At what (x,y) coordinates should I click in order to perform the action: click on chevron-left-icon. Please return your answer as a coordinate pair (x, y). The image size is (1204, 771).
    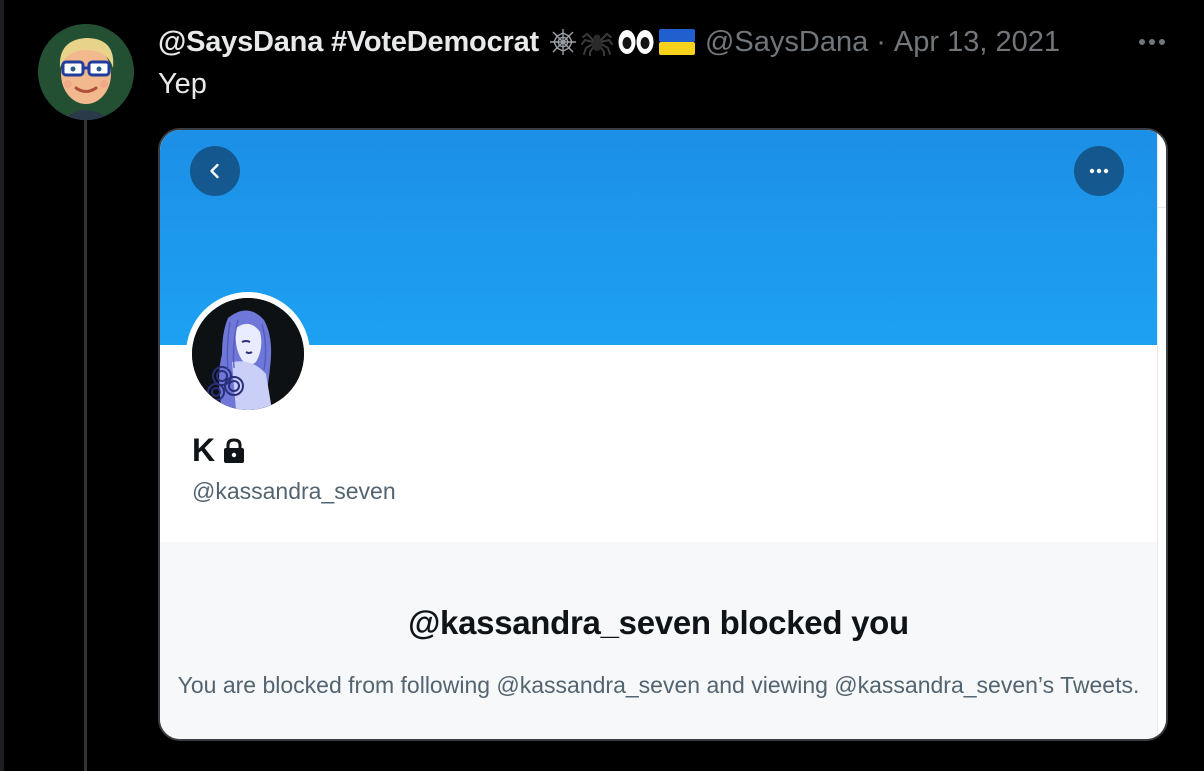
    Looking at the image, I should click on (214, 171).